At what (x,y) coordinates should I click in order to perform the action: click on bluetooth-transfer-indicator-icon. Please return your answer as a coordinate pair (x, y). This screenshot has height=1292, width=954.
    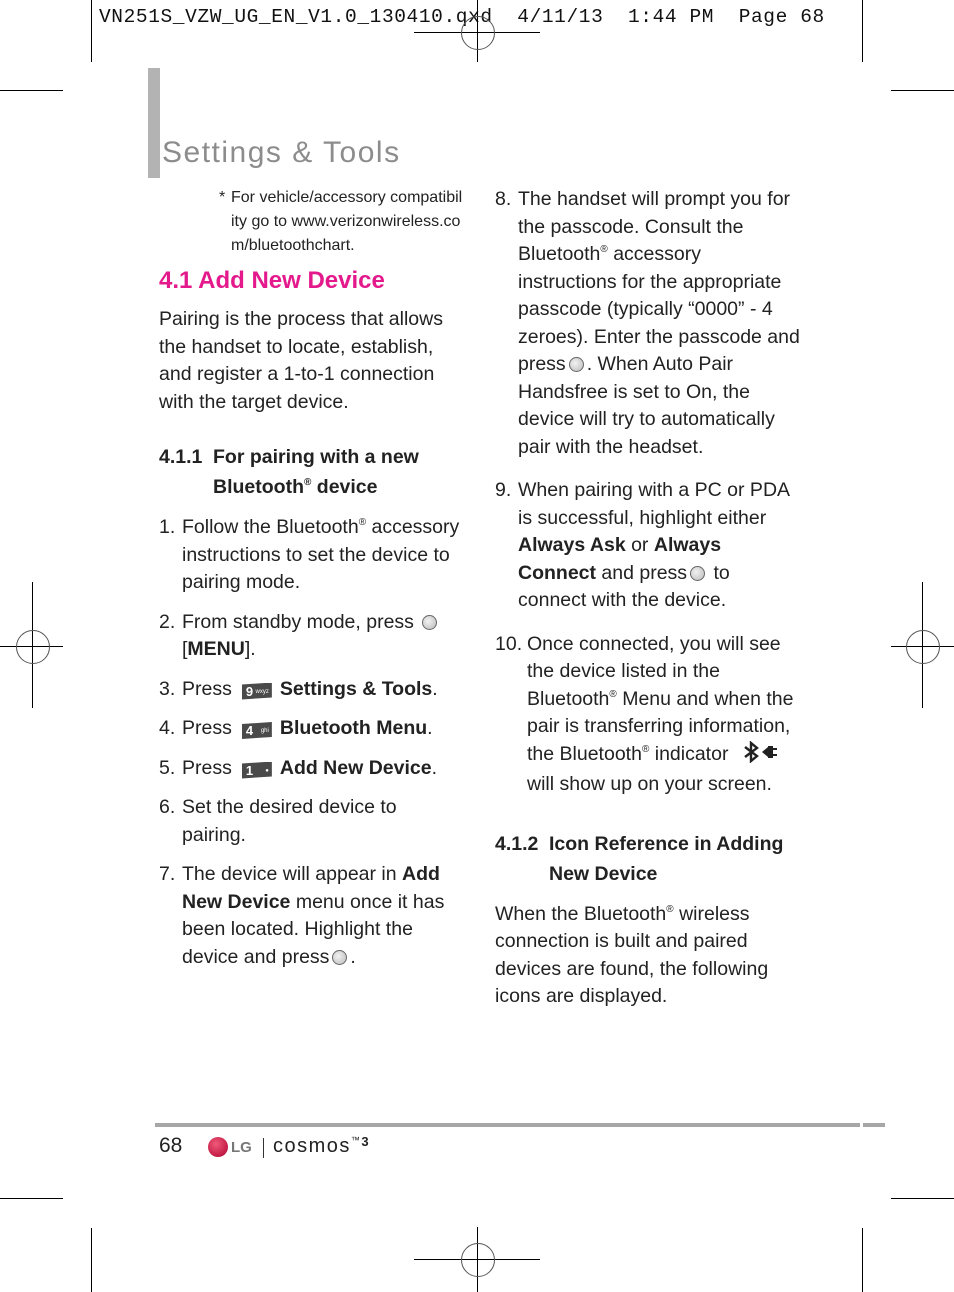
    Looking at the image, I should click on (761, 755).